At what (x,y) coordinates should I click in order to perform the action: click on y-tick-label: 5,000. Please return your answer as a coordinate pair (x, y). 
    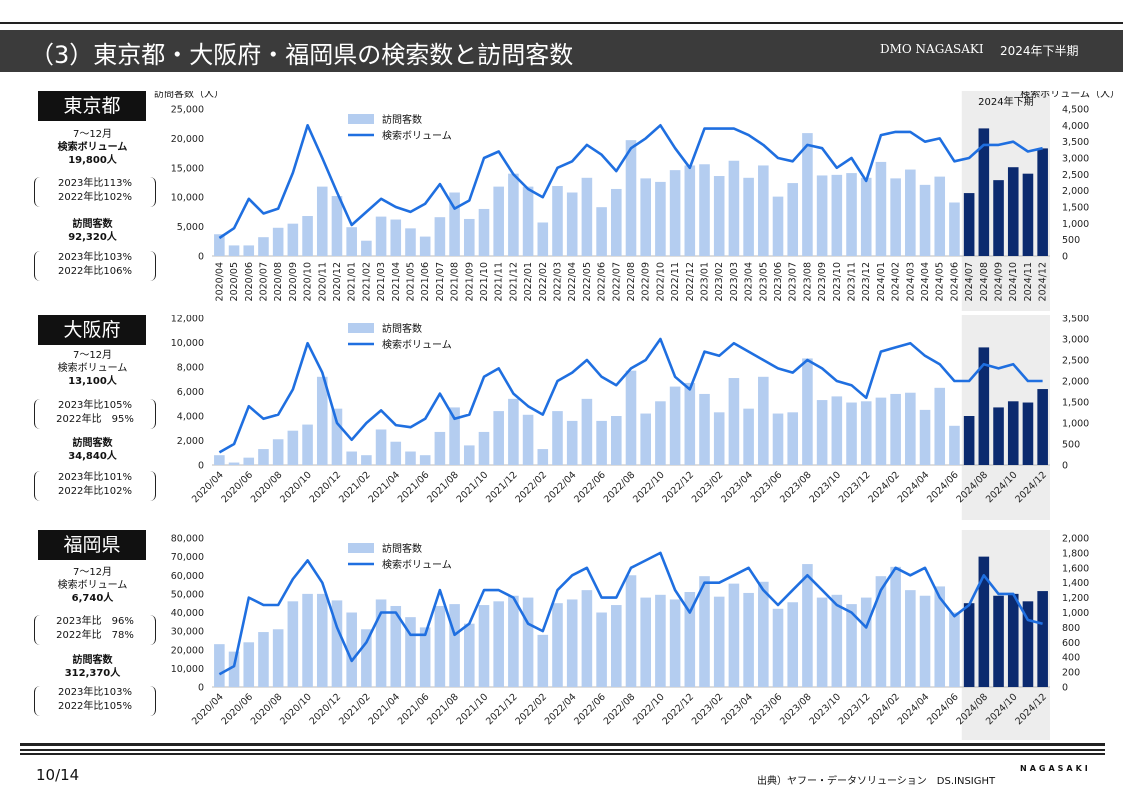
    Looking at the image, I should click on (190, 227).